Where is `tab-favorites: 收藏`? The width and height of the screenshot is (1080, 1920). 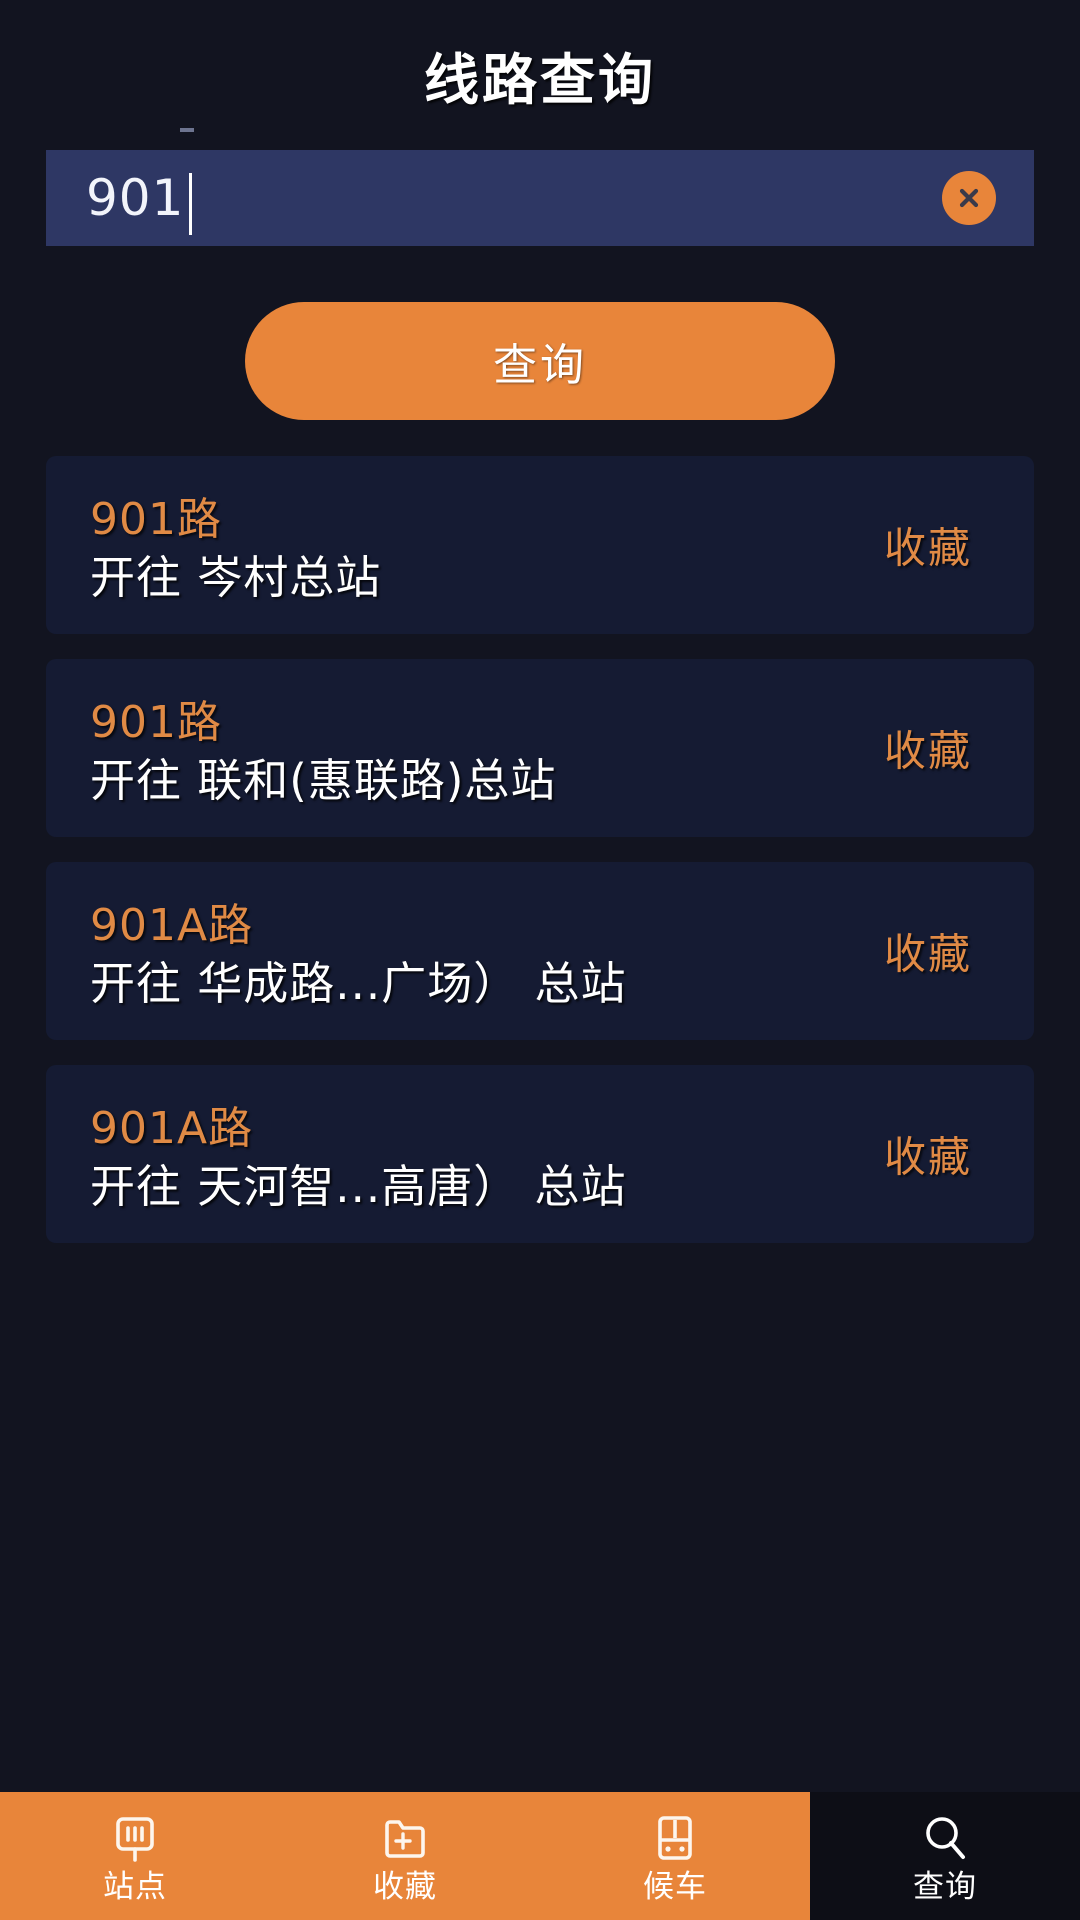
tab-favorites: 收藏 is located at coordinates (405, 1856).